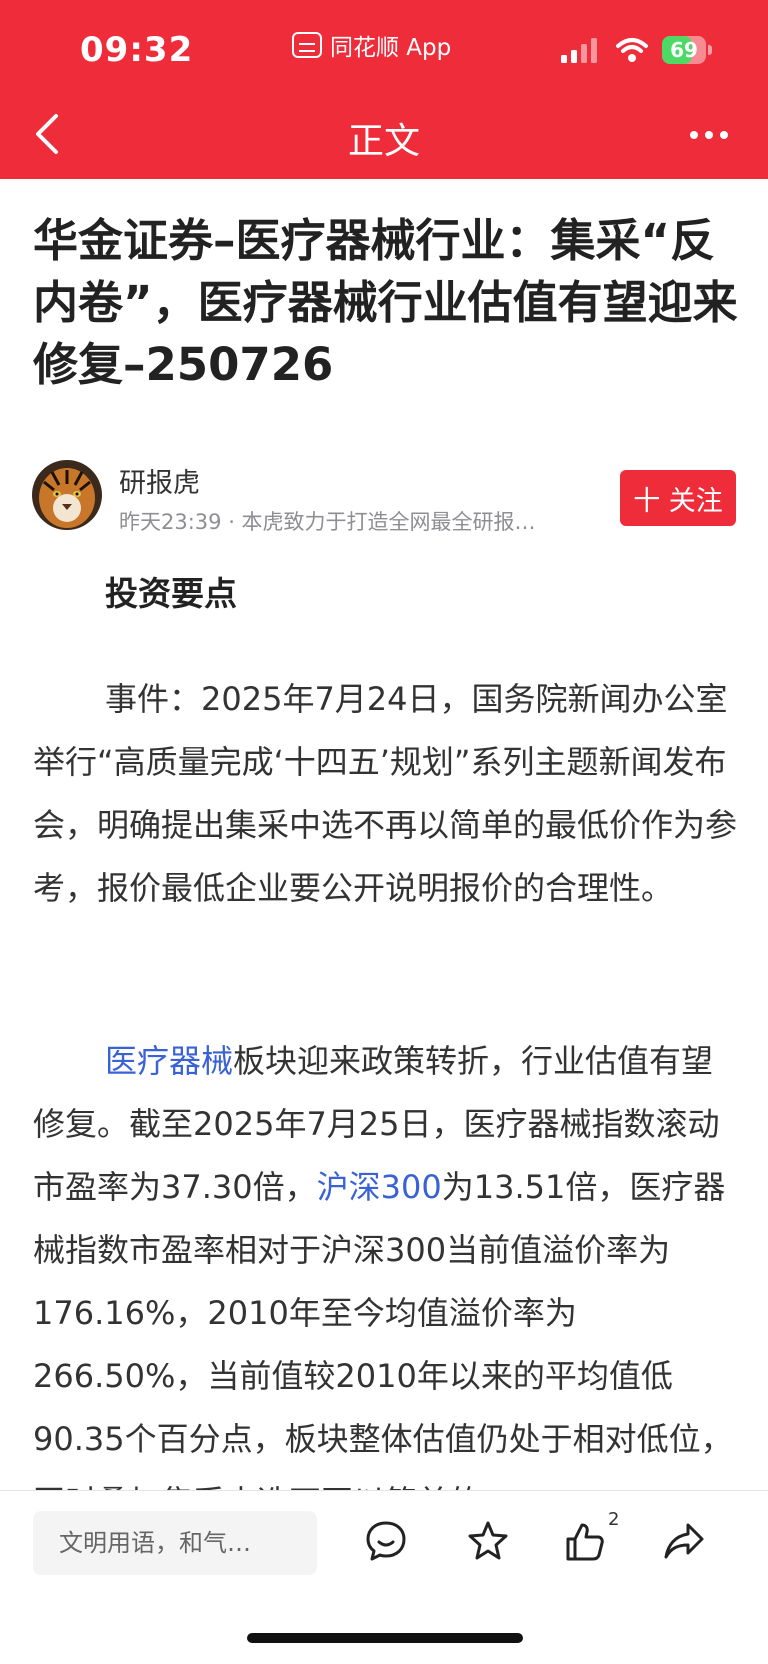  I want to click on share-icon, so click(684, 1541).